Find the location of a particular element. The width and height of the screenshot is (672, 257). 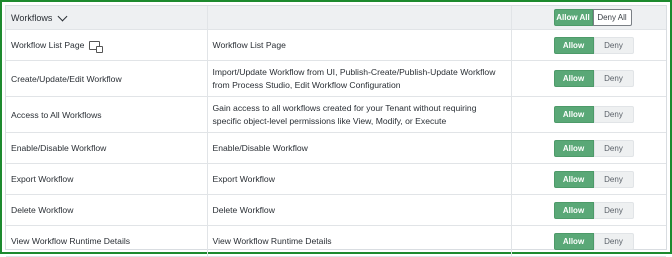

header-actions-cell: Allow All Deny All is located at coordinates (588, 18).